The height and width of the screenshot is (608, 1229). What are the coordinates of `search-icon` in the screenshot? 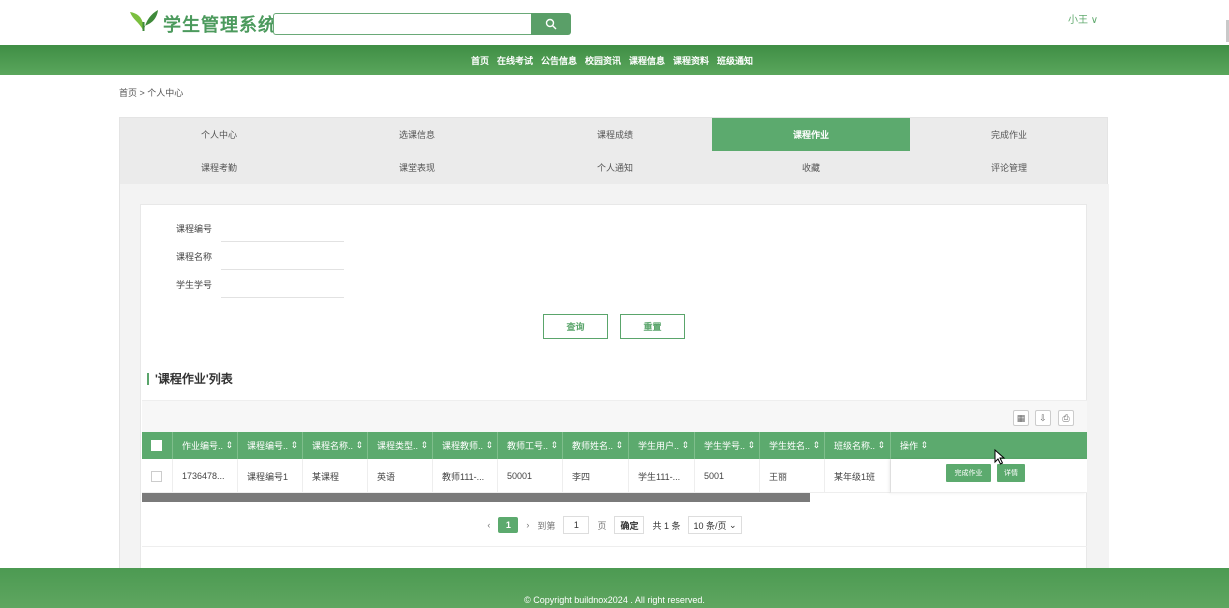 It's located at (551, 24).